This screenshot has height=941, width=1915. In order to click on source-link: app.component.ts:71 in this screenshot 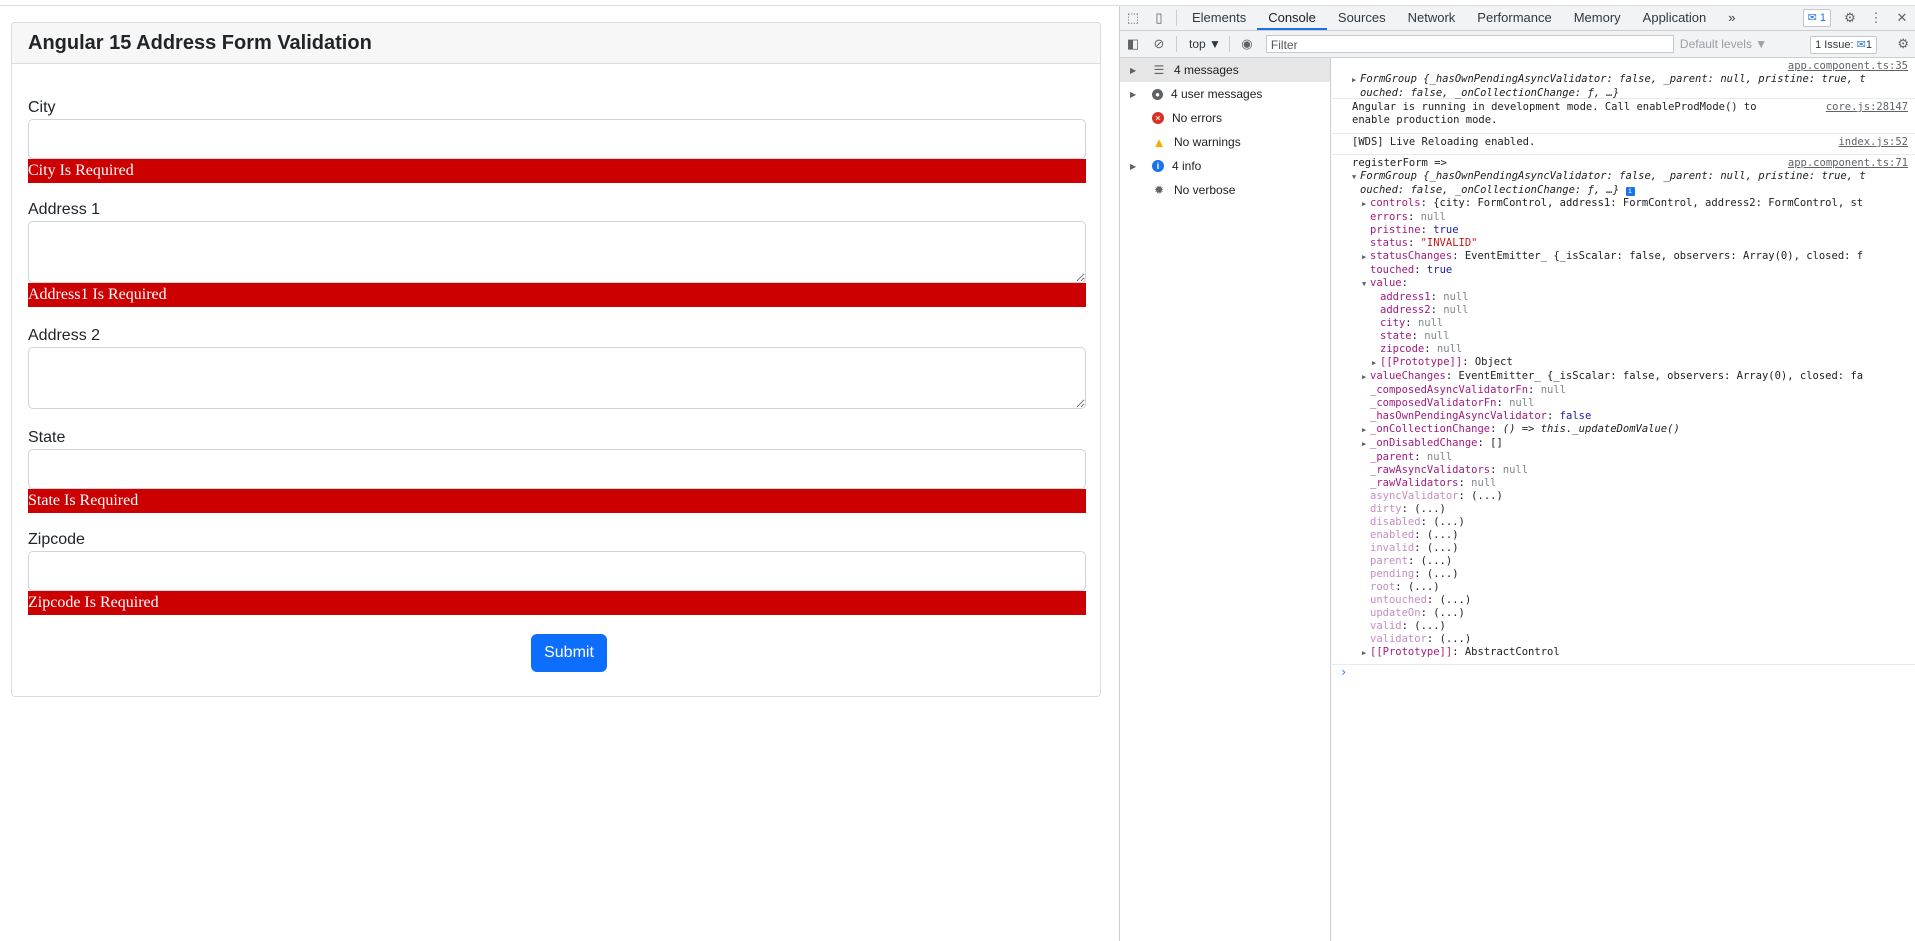, I will do `click(1848, 163)`.